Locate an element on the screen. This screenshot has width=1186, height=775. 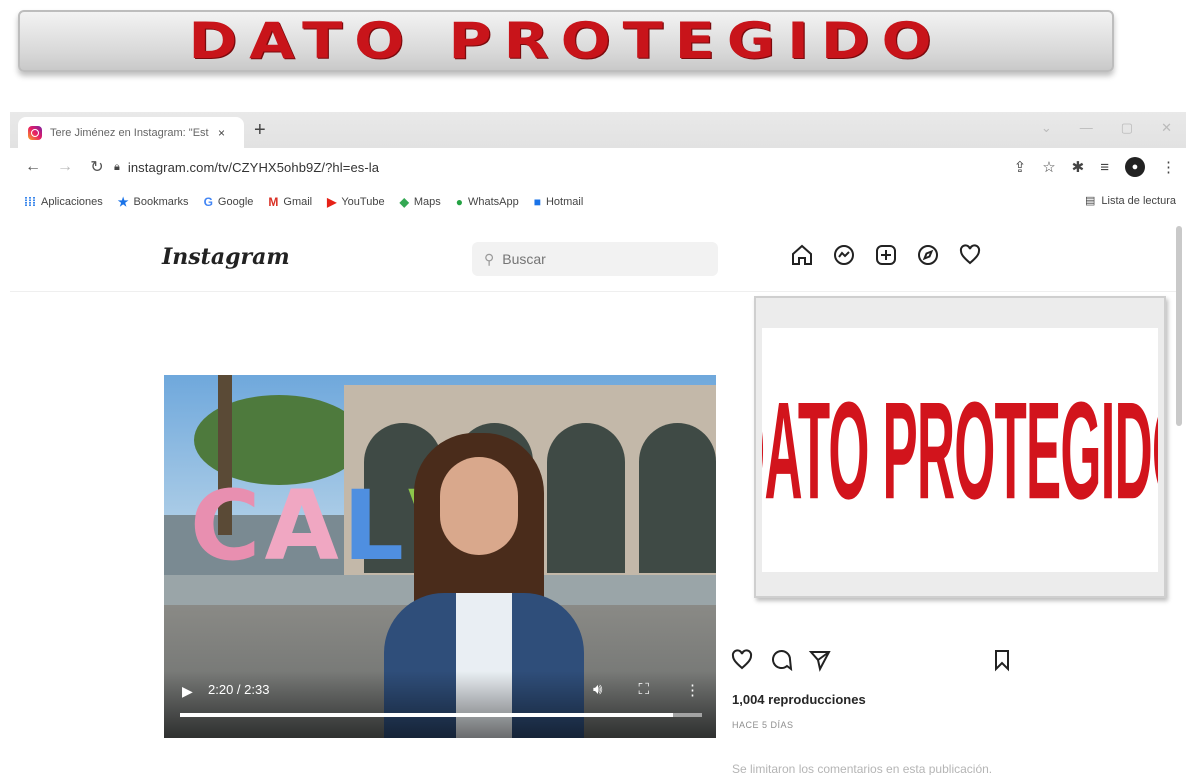
search-icon: ⚲ is located at coordinates (489, 258).